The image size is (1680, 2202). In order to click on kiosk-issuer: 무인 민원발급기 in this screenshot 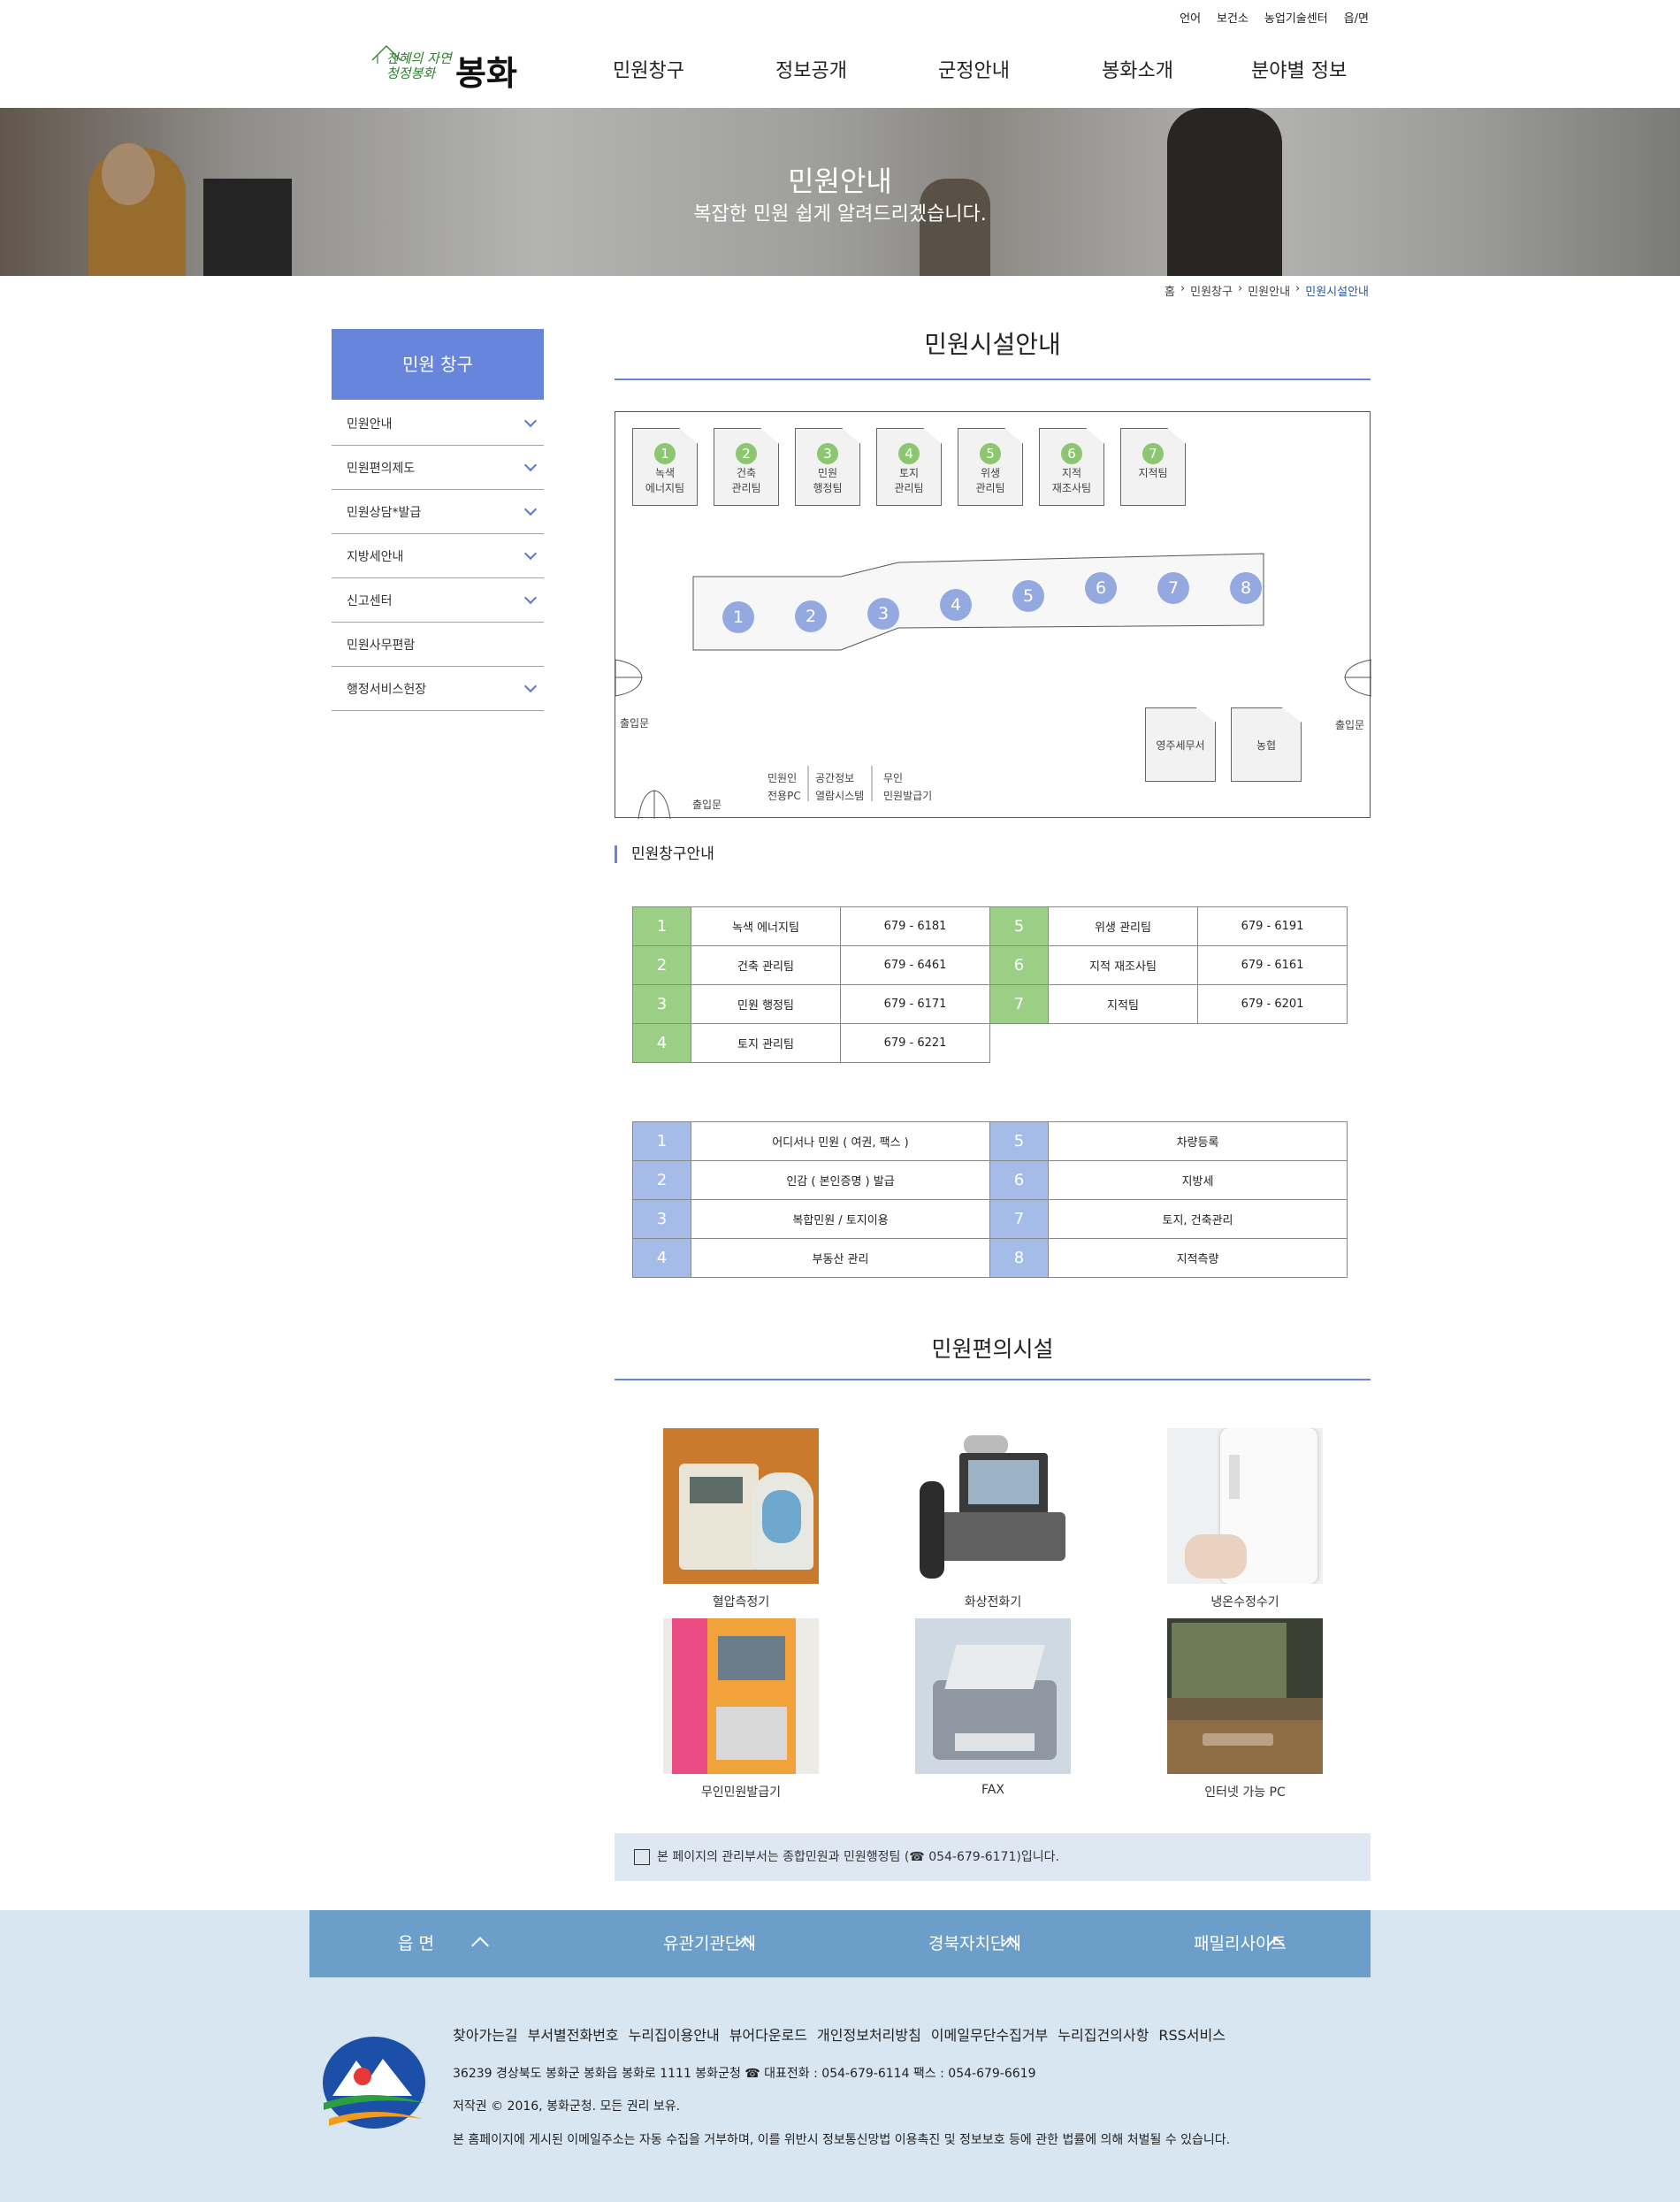, I will do `click(907, 787)`.